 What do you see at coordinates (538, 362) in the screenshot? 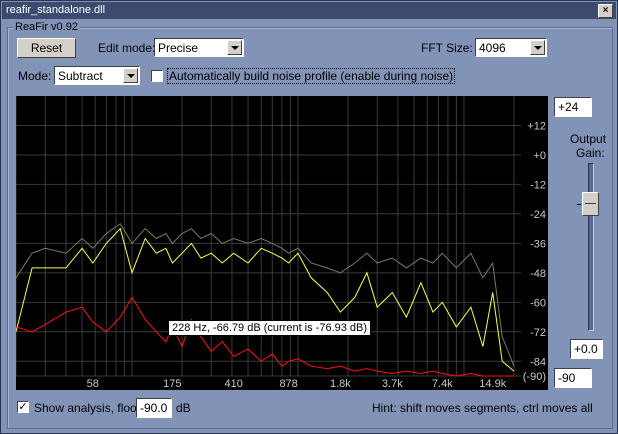
I see `y-tick-label: -84` at bounding box center [538, 362].